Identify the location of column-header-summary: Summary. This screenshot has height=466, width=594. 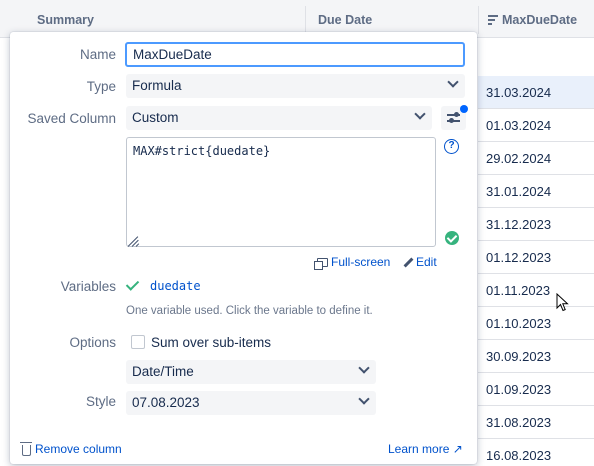
(65, 20).